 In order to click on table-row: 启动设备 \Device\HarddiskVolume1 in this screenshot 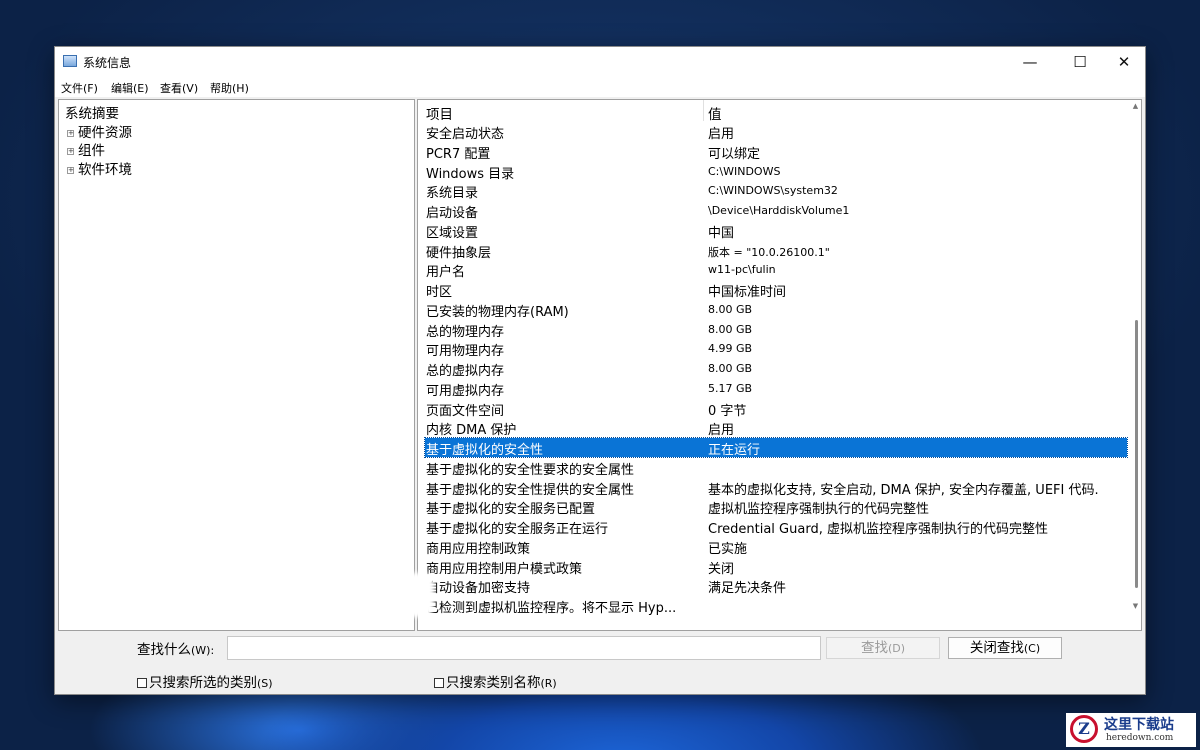, I will do `click(776, 211)`.